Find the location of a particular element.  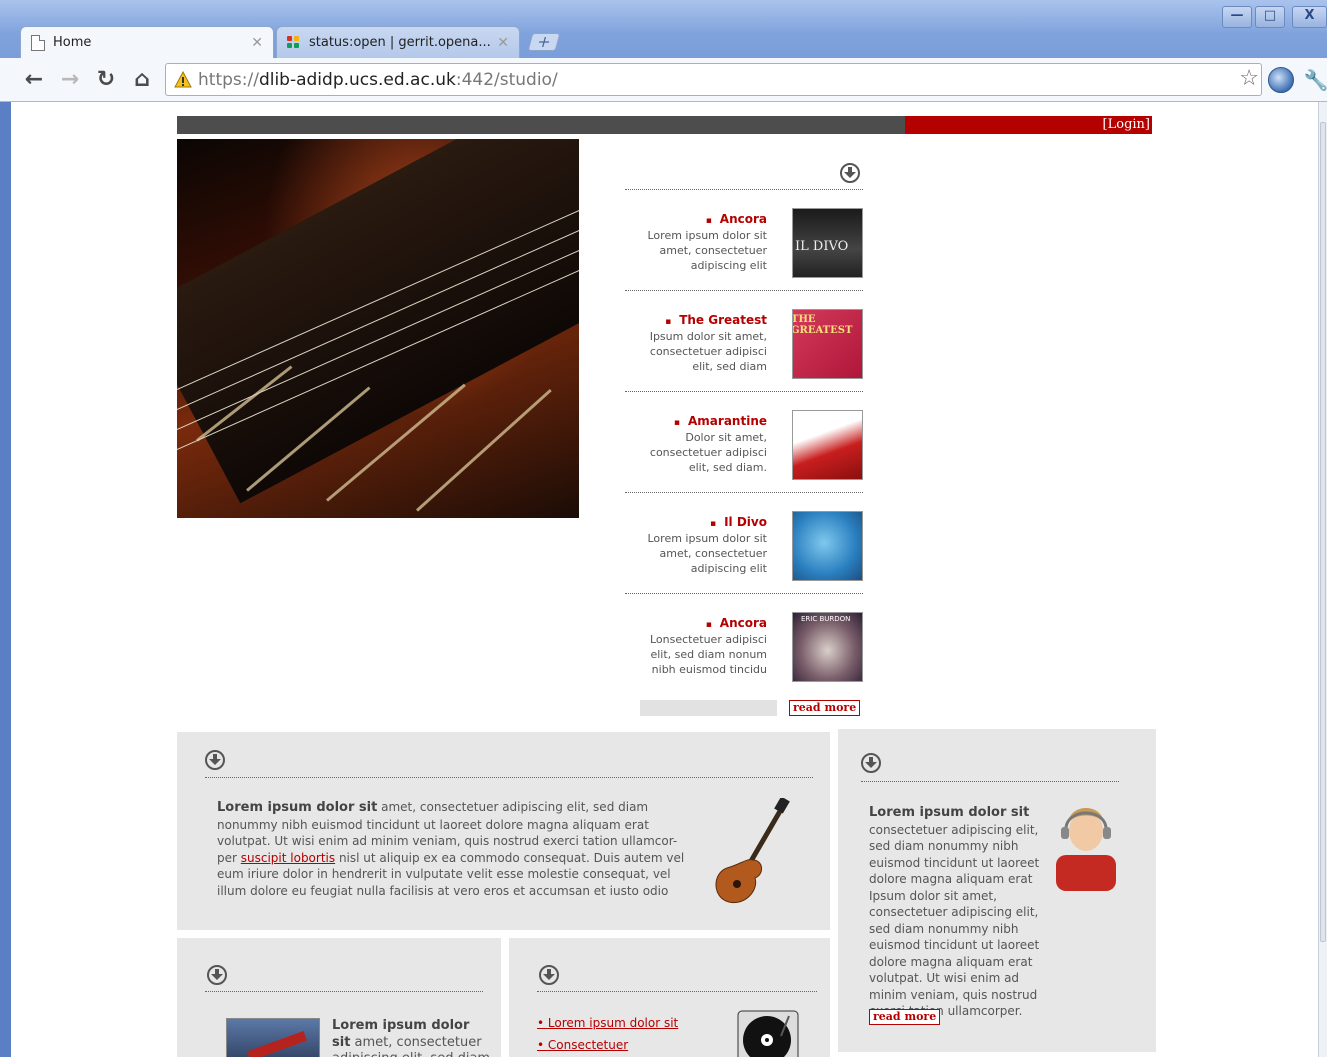

side-bold: Lorem ipsum dolor sit is located at coordinates (949, 812).